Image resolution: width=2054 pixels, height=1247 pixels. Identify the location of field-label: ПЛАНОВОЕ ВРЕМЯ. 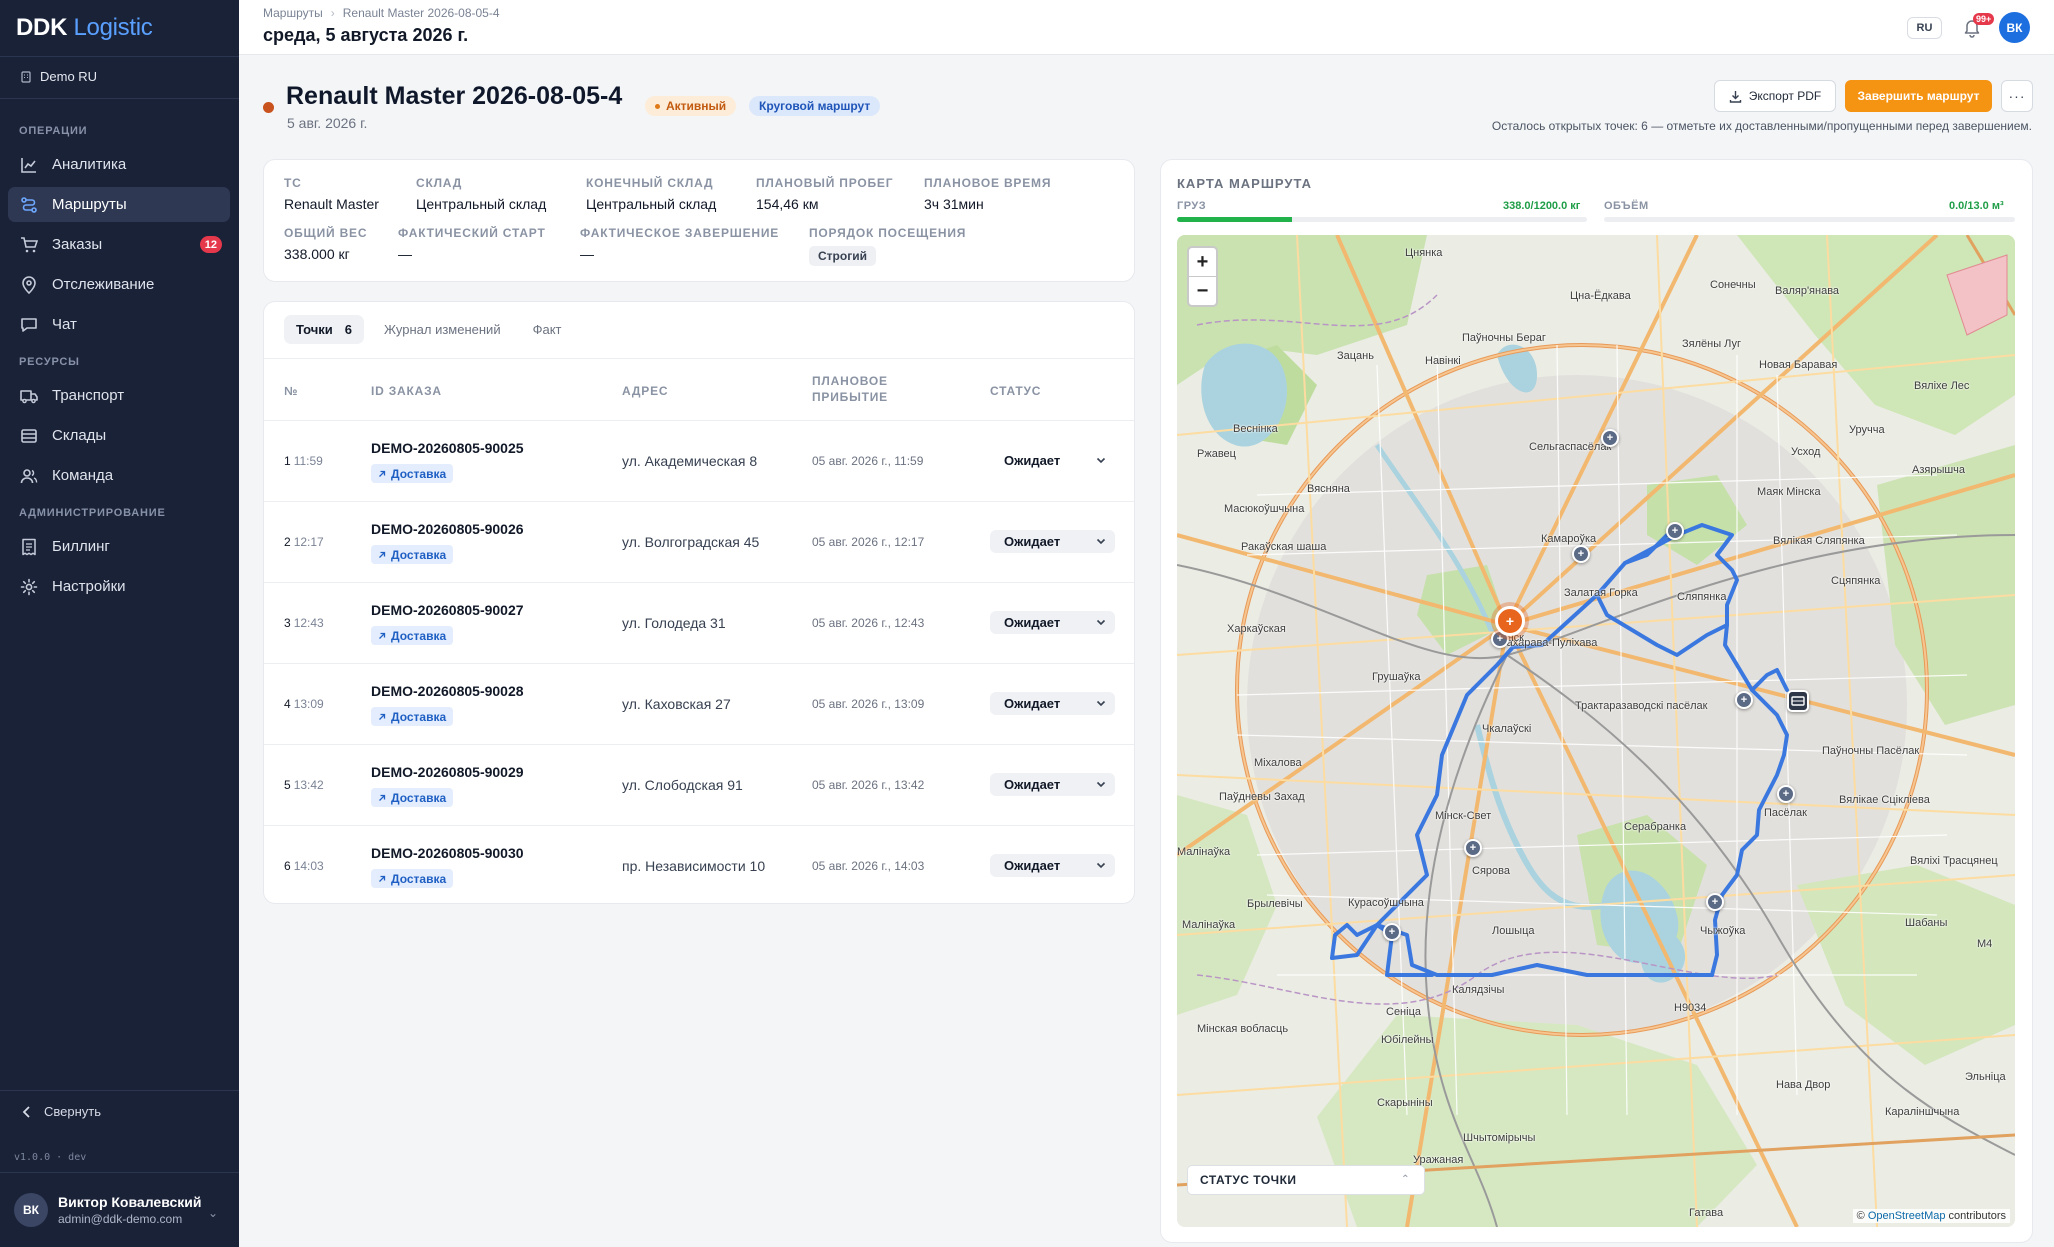
(988, 183).